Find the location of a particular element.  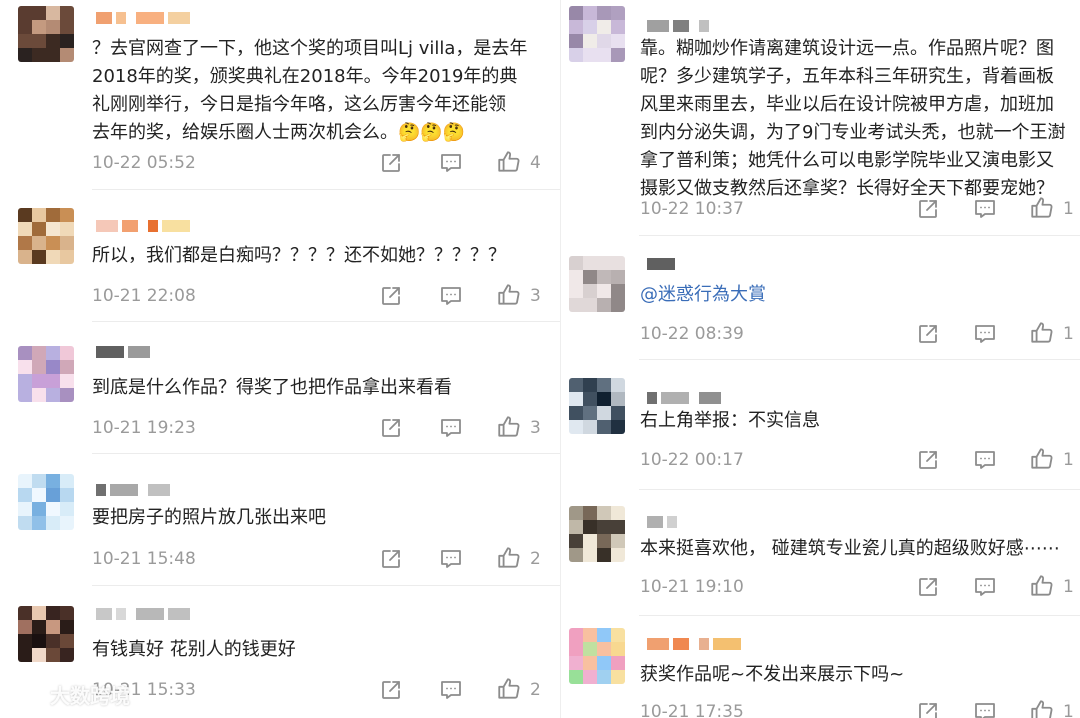

comment-text: 获奖作品呢~不发出来展示下吗~ is located at coordinates (772, 674).